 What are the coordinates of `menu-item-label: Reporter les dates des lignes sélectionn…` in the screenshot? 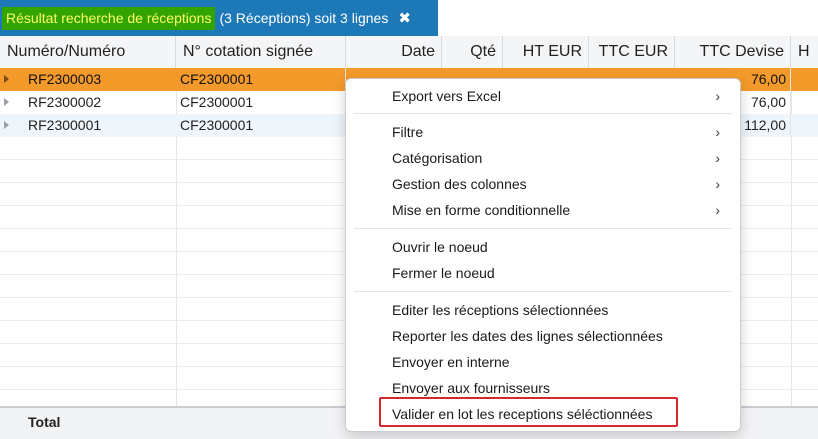 It's located at (527, 336).